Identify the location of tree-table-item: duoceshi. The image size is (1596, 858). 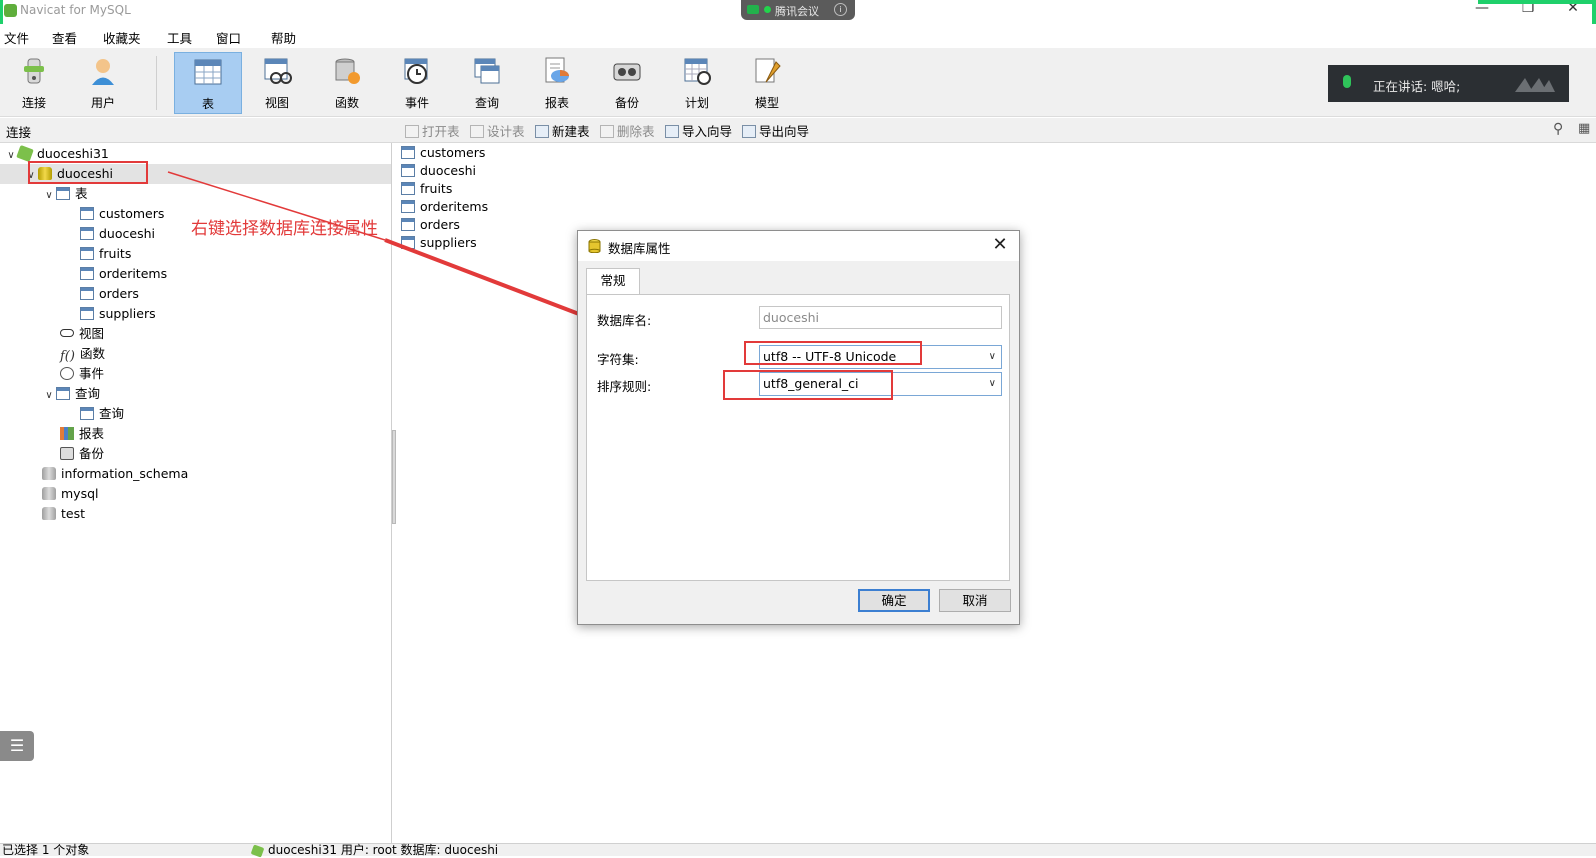
(117, 234).